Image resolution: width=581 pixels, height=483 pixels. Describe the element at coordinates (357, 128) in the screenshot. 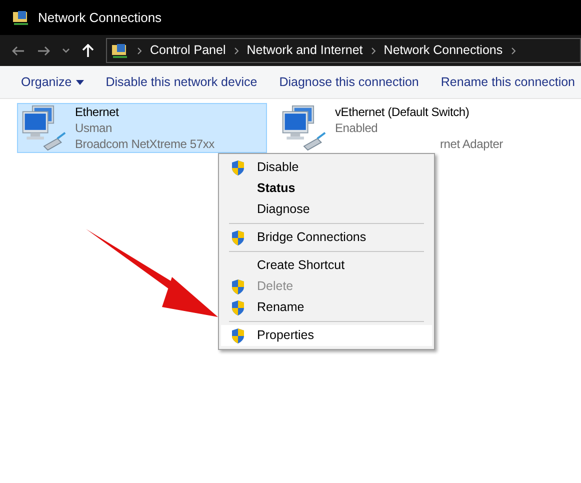

I see `connection-status: Enabled` at that location.